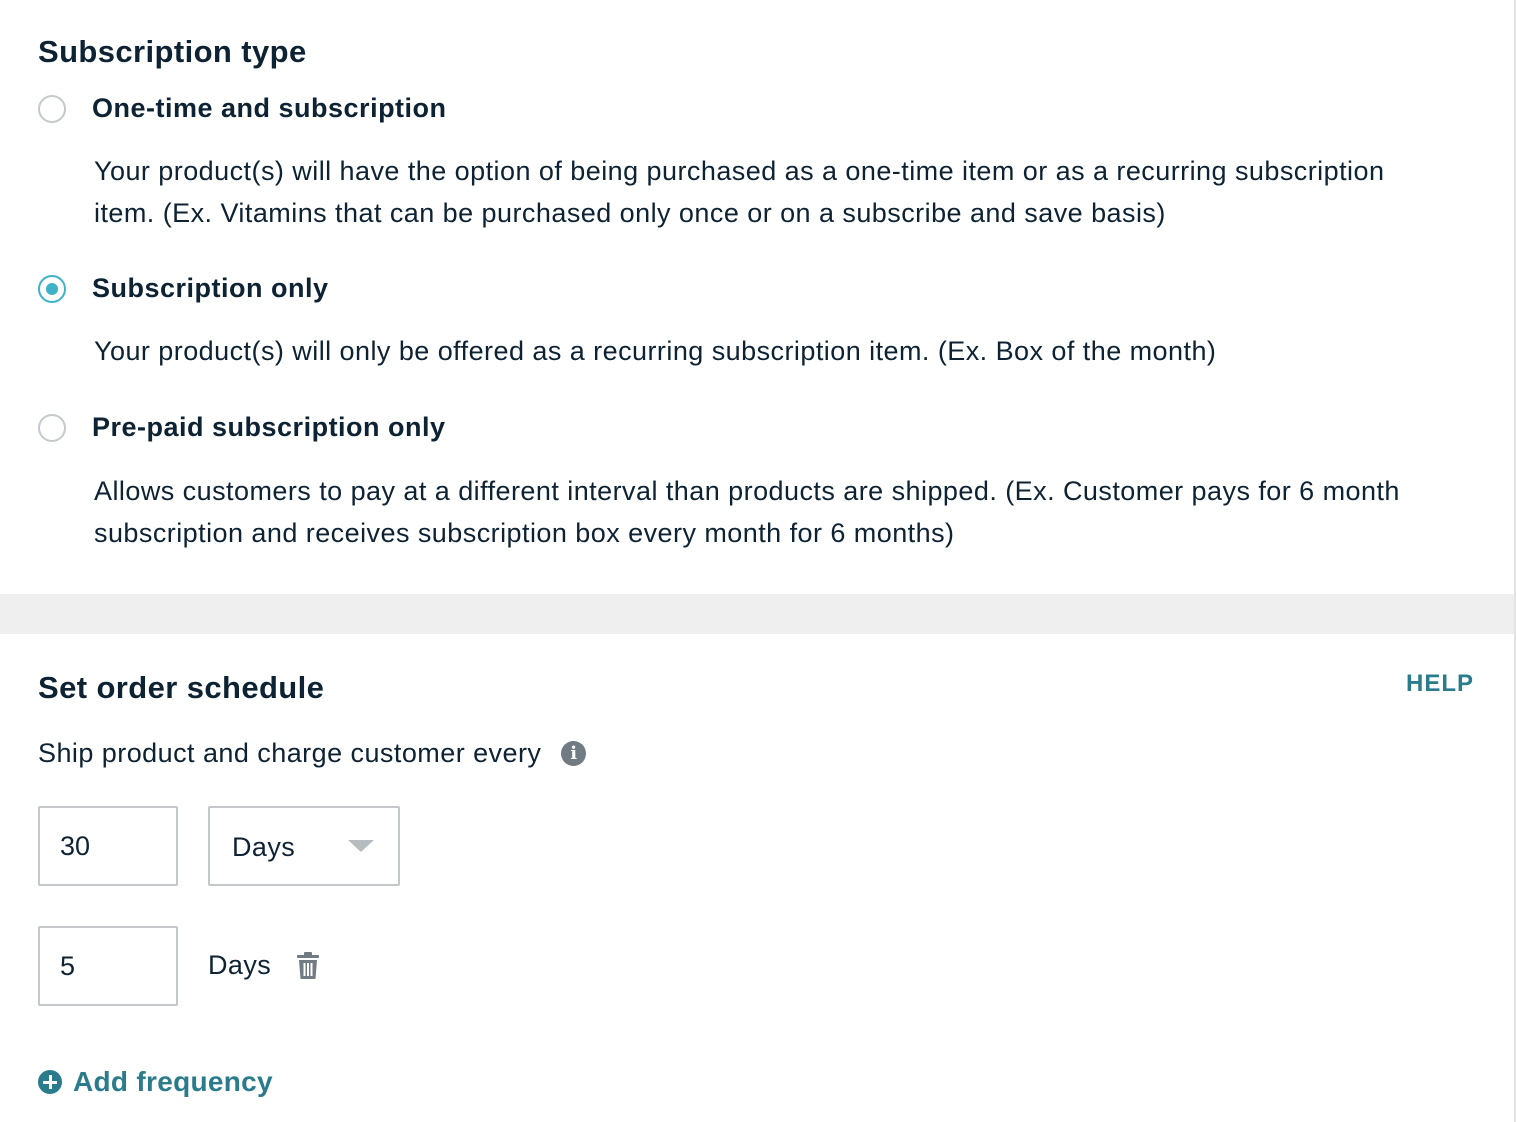 The image size is (1516, 1122). Describe the element at coordinates (304, 846) in the screenshot. I see `frequency-unit-select: Days` at that location.